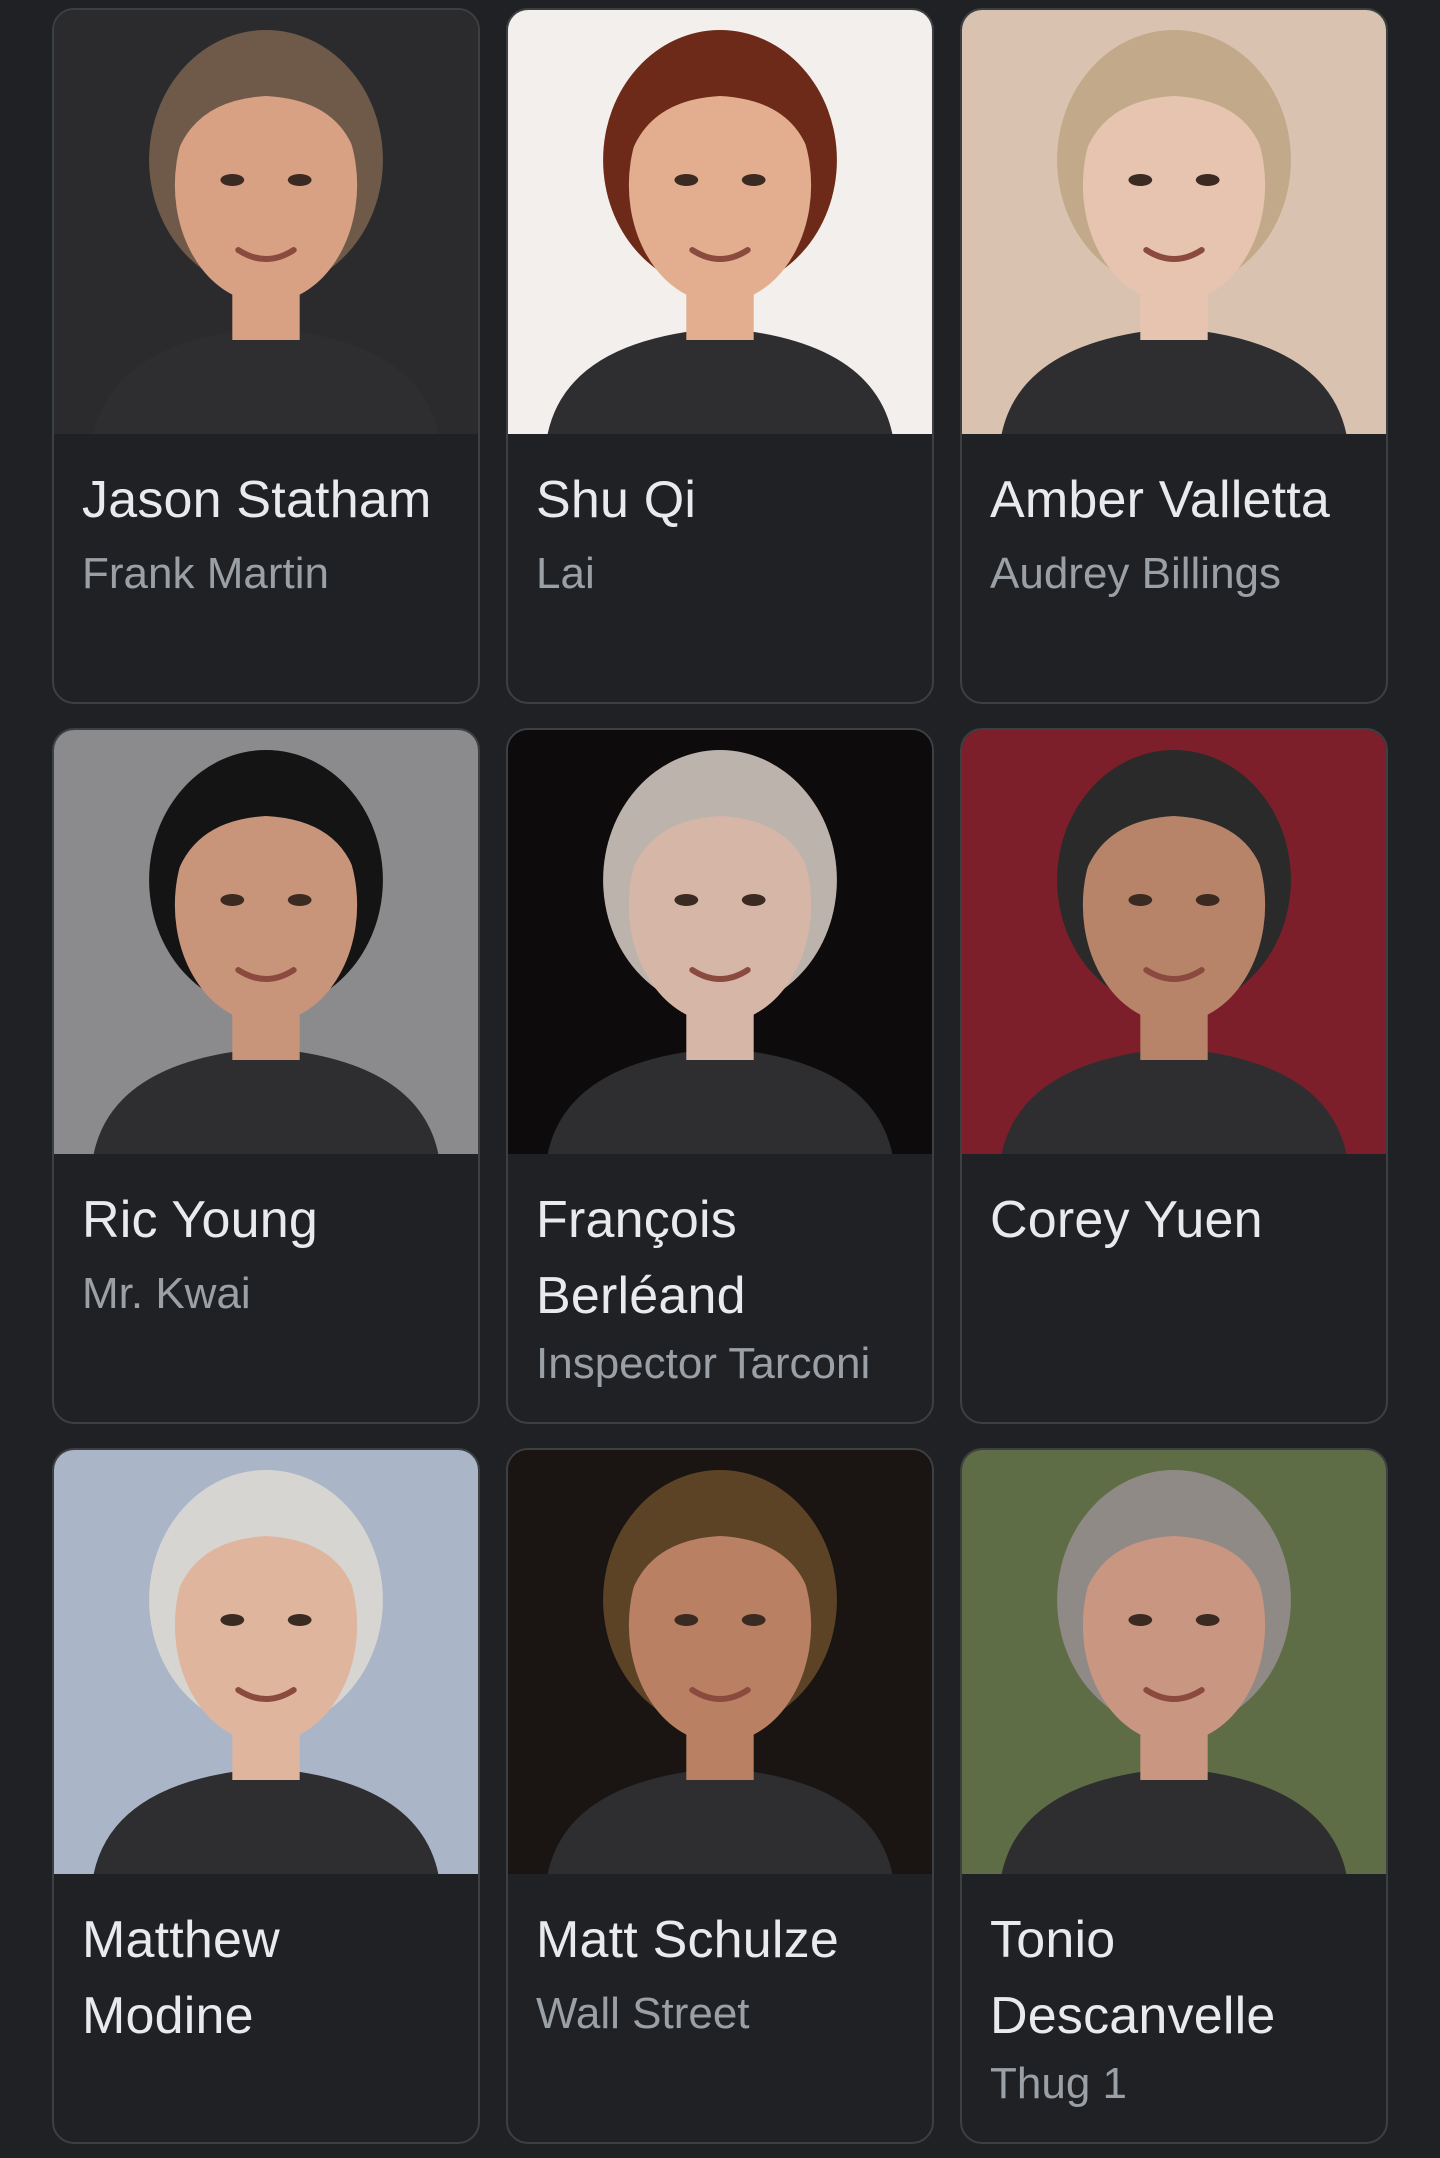 This screenshot has height=2158, width=1440. What do you see at coordinates (1160, 500) in the screenshot?
I see `actor-name: Amber Valletta` at bounding box center [1160, 500].